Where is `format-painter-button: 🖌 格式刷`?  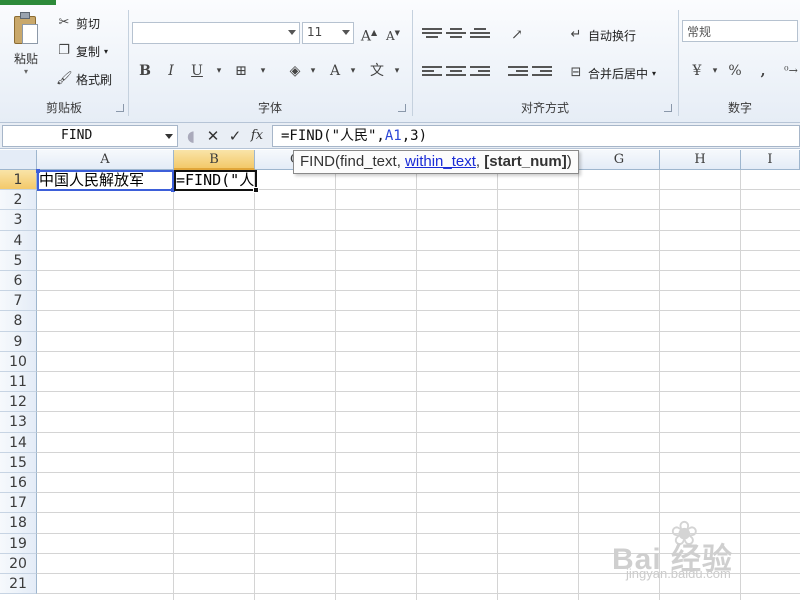 format-painter-button: 🖌 格式刷 is located at coordinates (84, 79).